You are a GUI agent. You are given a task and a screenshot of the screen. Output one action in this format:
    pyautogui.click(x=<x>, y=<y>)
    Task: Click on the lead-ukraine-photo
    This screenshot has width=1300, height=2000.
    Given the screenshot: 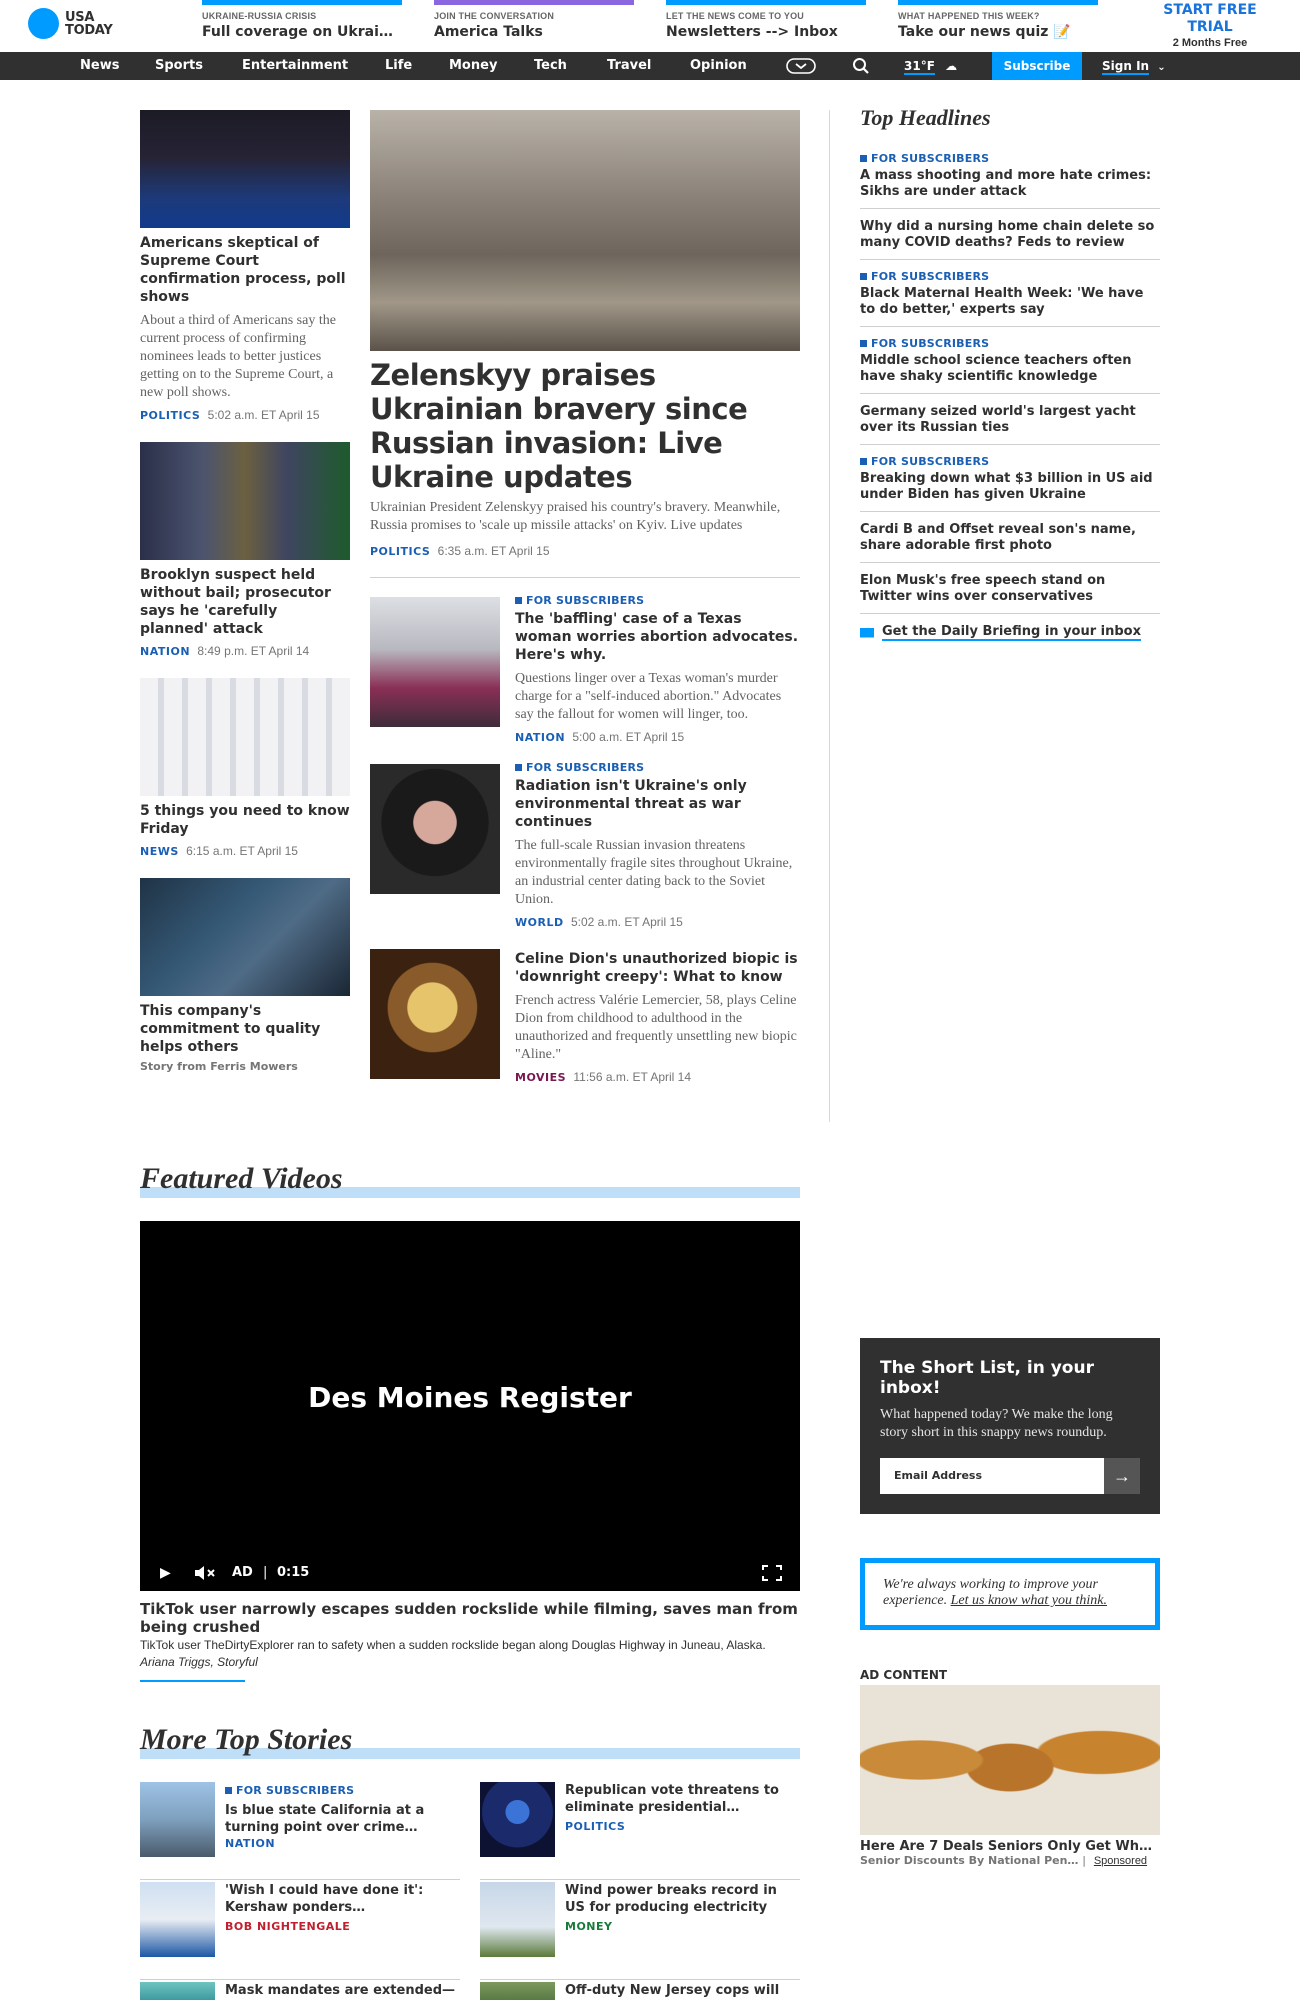 What is the action you would take?
    pyautogui.click(x=585, y=230)
    